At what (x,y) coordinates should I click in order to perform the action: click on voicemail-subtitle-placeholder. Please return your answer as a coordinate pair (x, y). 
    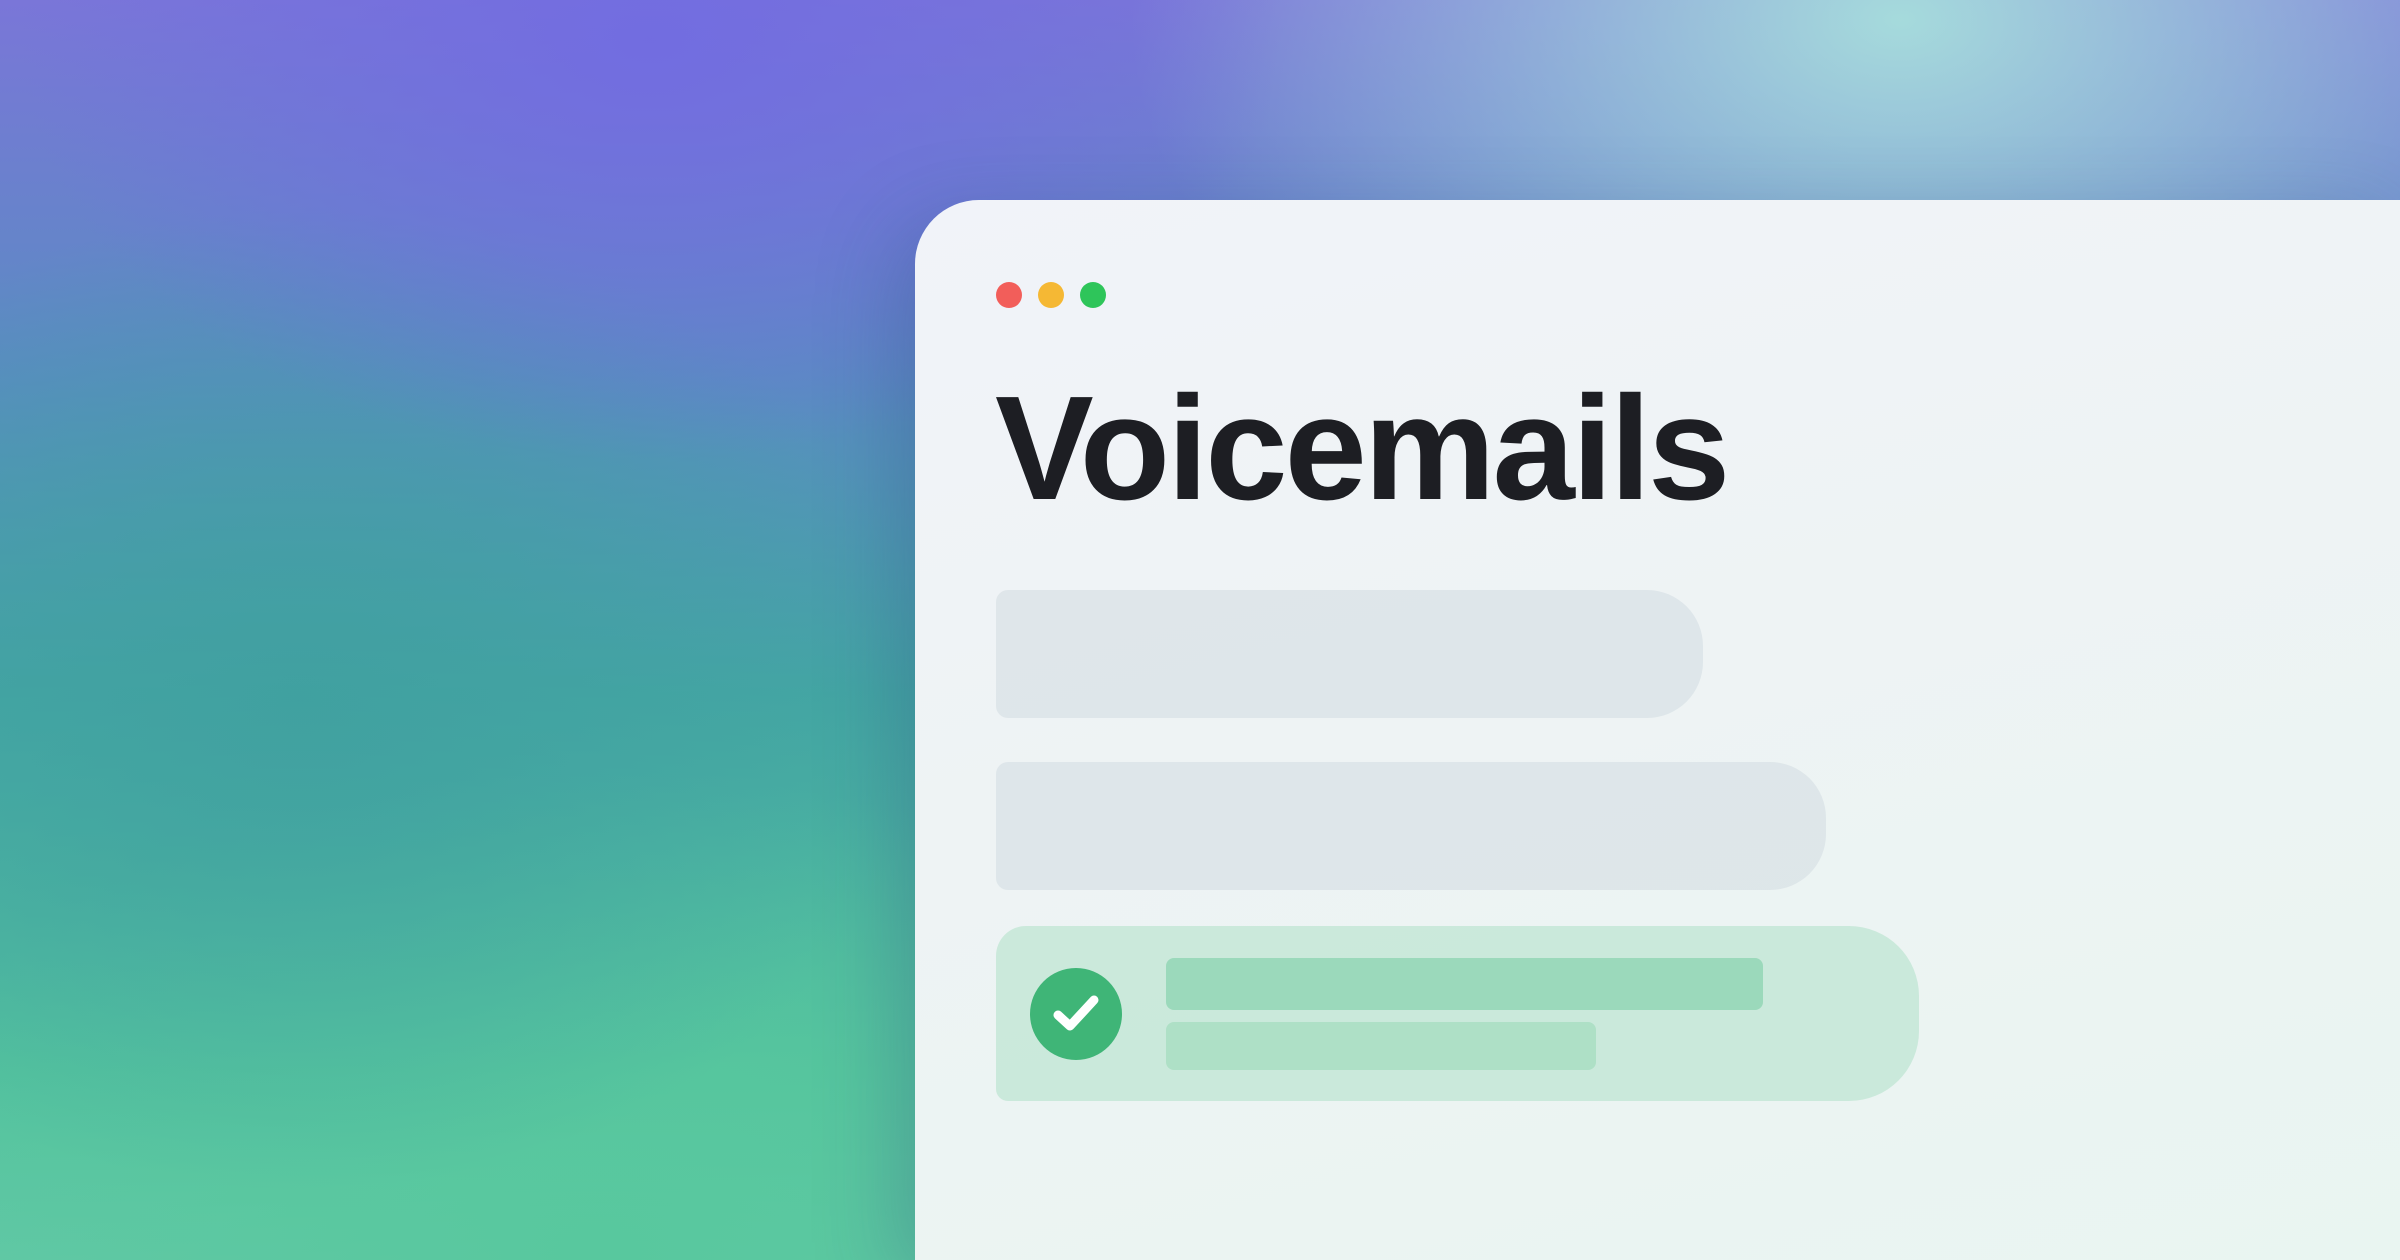
    Looking at the image, I should click on (1381, 1046).